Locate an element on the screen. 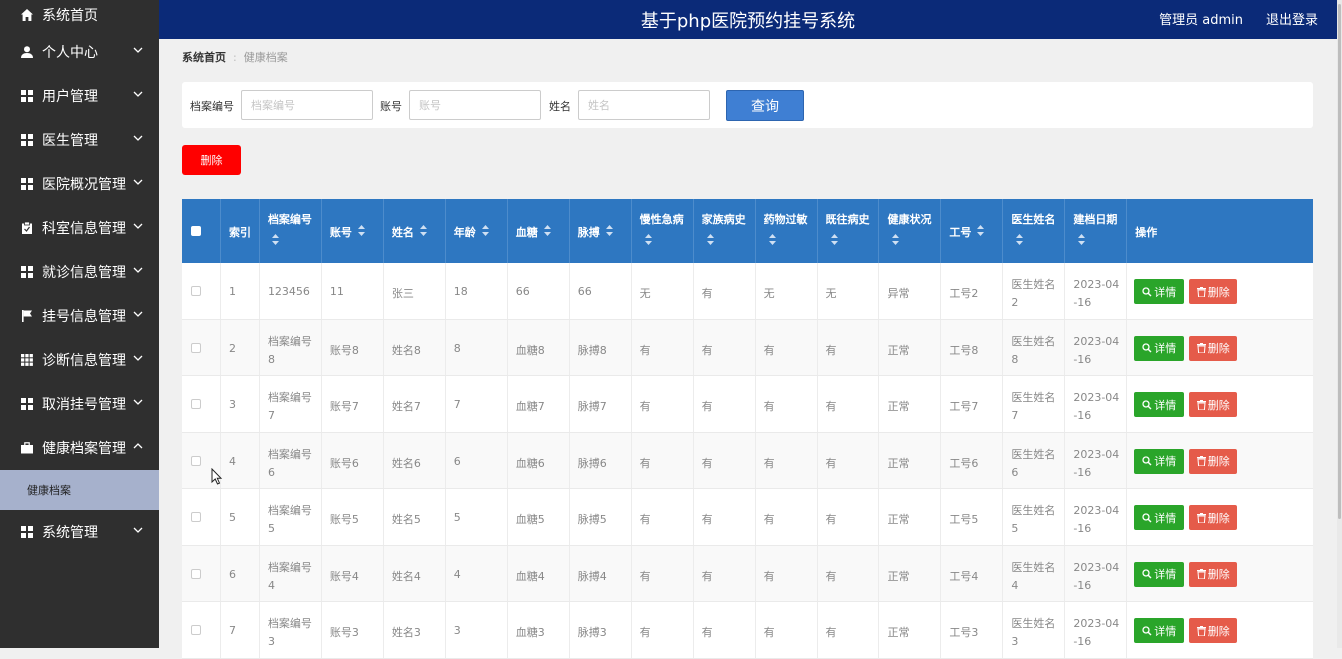 Image resolution: width=1342 pixels, height=659 pixels. account-input is located at coordinates (475, 105).